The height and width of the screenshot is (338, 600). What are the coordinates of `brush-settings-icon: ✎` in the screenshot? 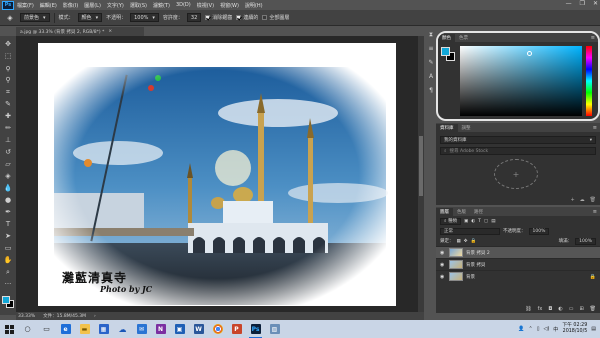 It's located at (431, 62).